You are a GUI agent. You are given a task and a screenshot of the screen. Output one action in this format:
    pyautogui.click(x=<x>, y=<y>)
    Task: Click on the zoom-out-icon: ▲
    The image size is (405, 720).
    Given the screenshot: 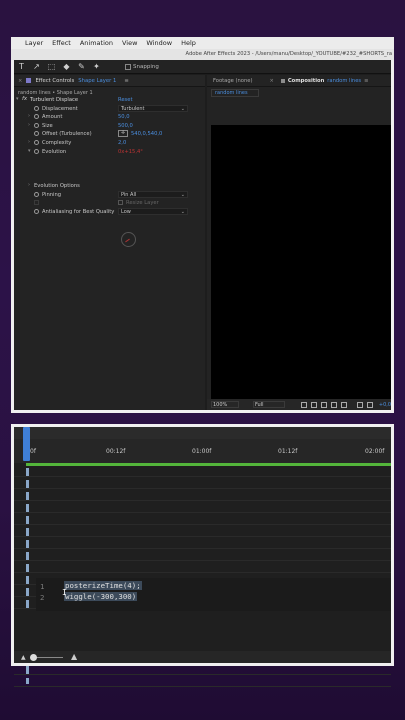 What is the action you would take?
    pyautogui.click(x=23, y=657)
    